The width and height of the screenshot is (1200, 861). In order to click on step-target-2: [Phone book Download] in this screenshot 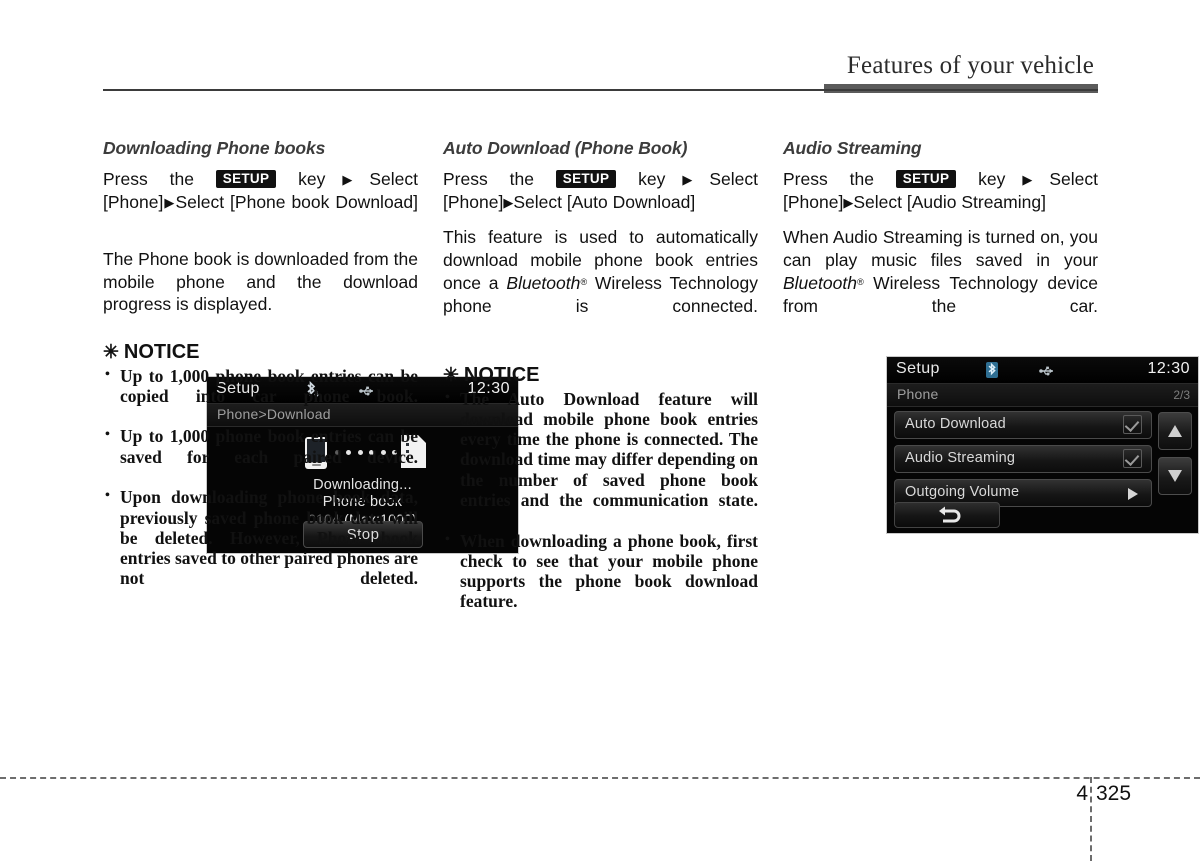, I will do `click(324, 202)`.